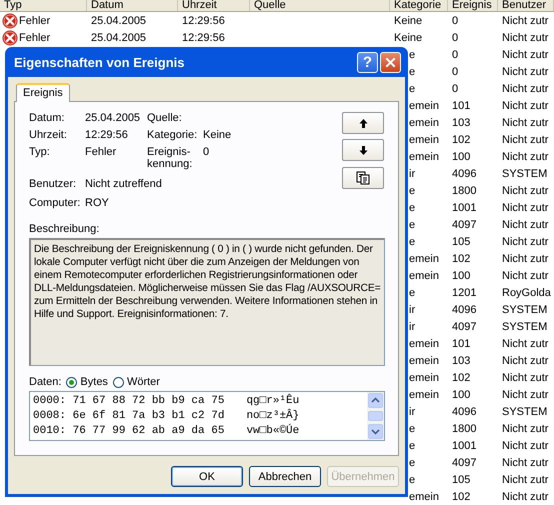 The image size is (554, 505). I want to click on table-cell-text: 1201, so click(464, 292).